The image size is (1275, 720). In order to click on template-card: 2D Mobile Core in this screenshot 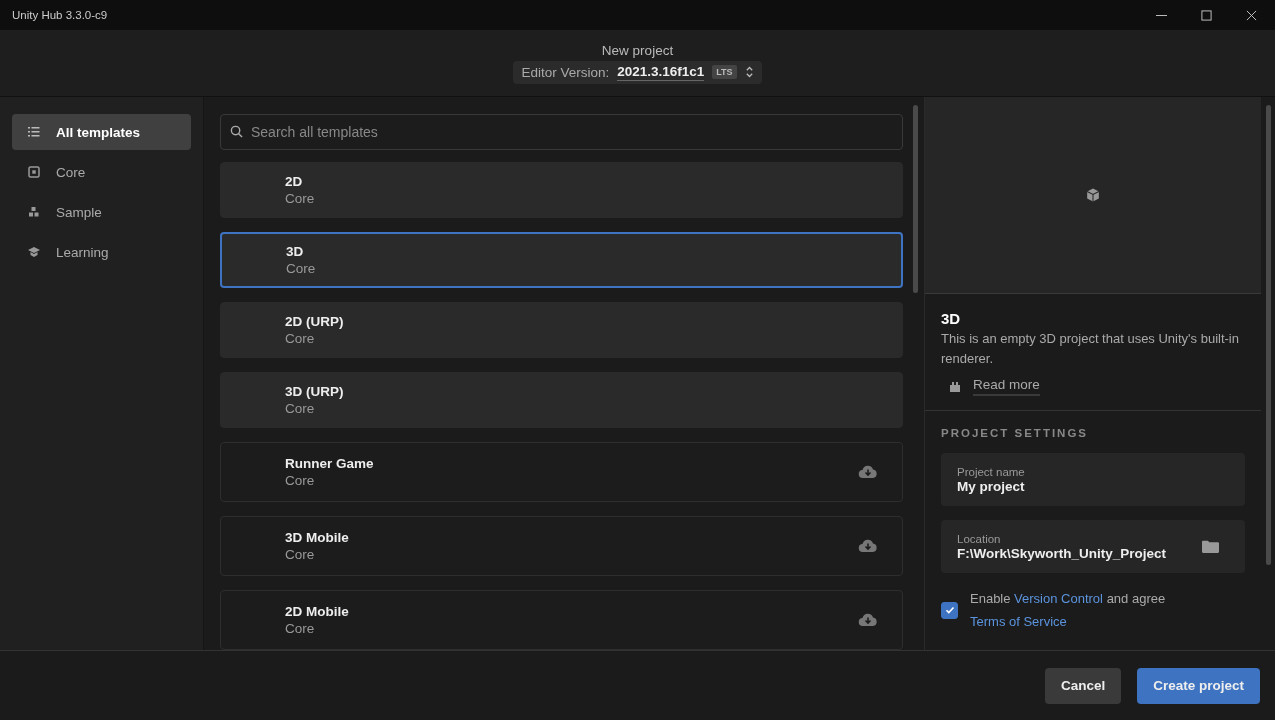, I will do `click(561, 620)`.